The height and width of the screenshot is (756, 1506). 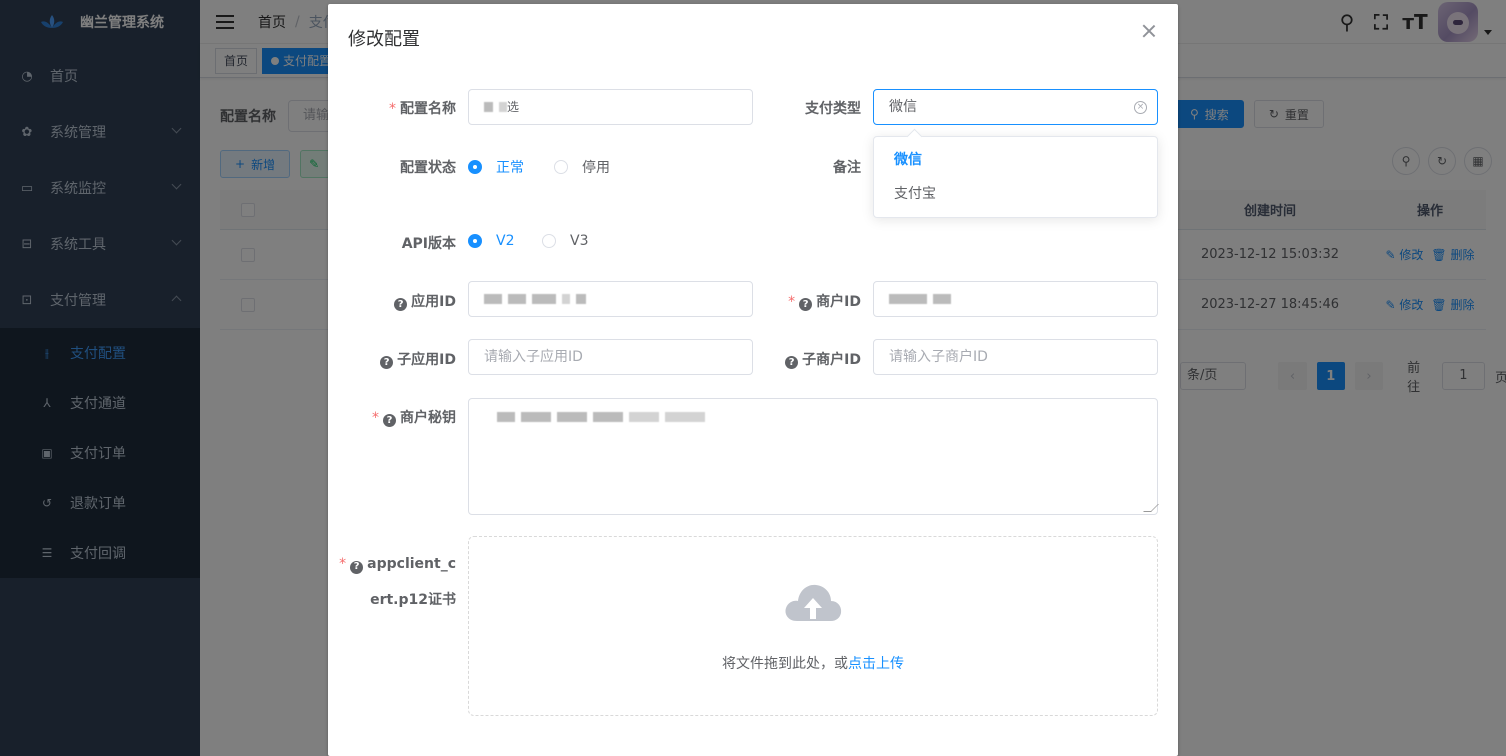 What do you see at coordinates (384, 39) in the screenshot?
I see `dialog-title: 修改配置` at bounding box center [384, 39].